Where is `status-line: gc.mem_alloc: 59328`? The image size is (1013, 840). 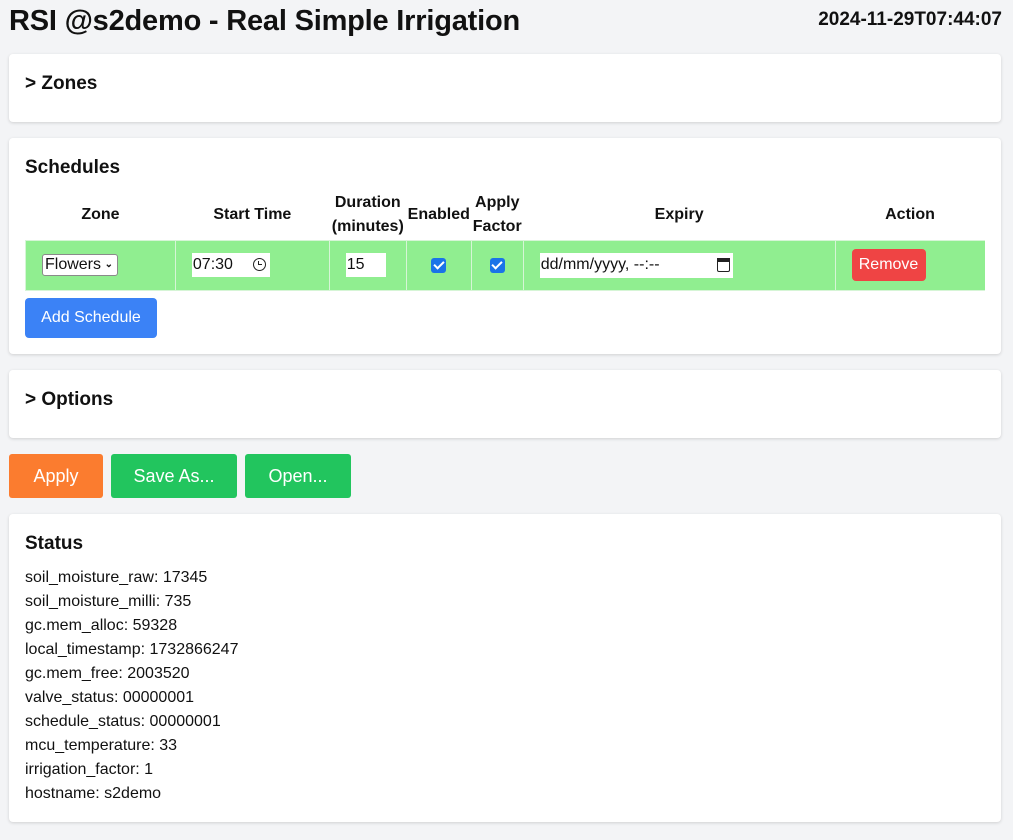
status-line: gc.mem_alloc: 59328 is located at coordinates (101, 625).